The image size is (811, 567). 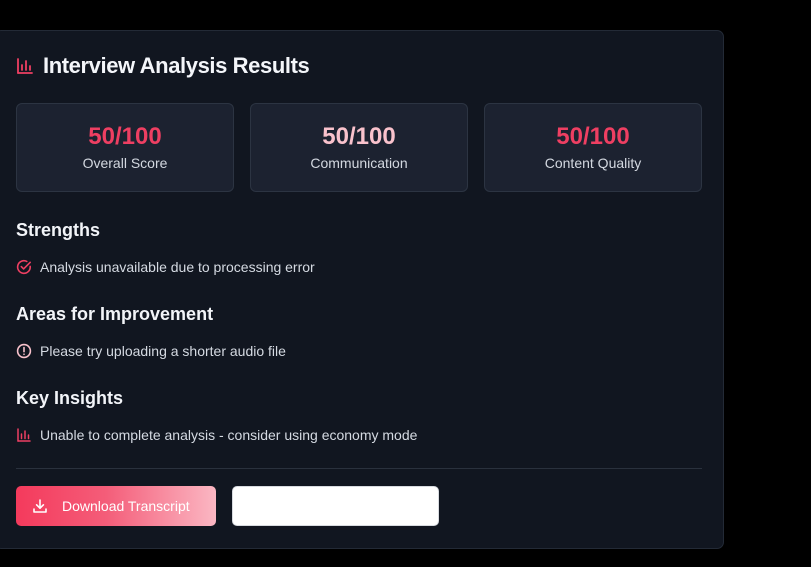 What do you see at coordinates (58, 230) in the screenshot?
I see `strengths-heading: Strengths` at bounding box center [58, 230].